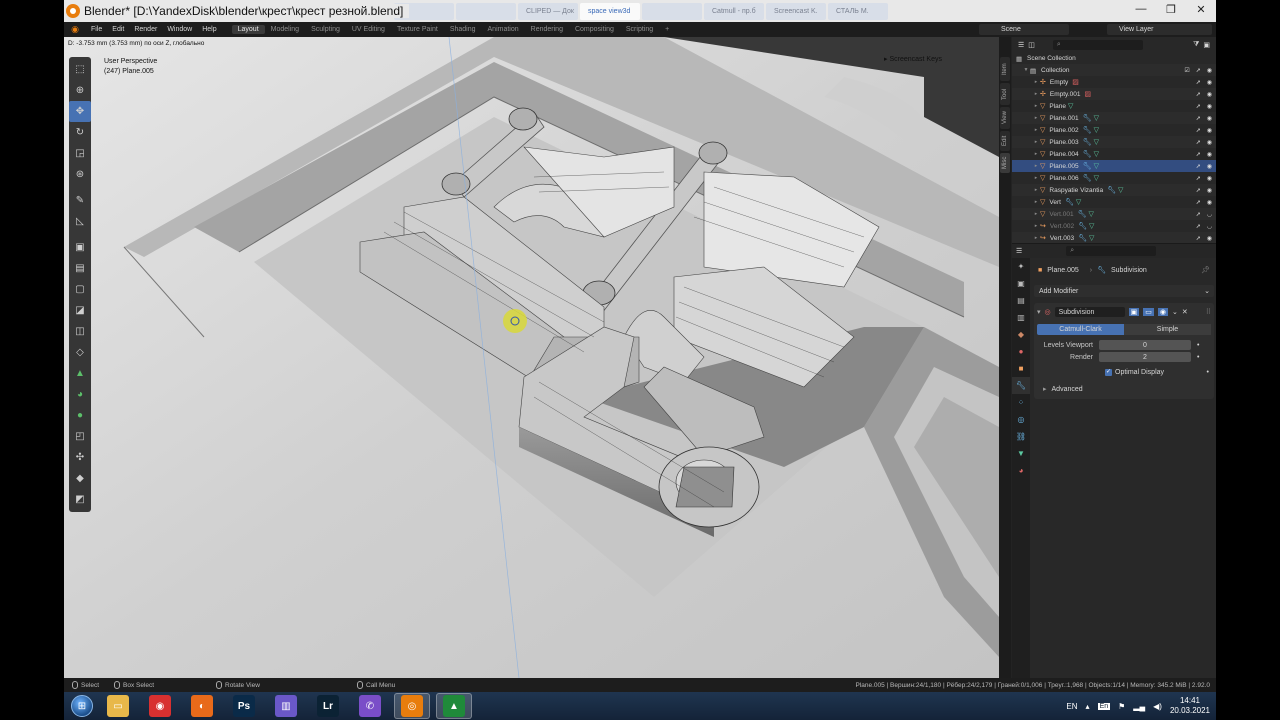  Describe the element at coordinates (858, 11) in the screenshot. I see `bg-tab: СТАЛЬ М.` at that location.